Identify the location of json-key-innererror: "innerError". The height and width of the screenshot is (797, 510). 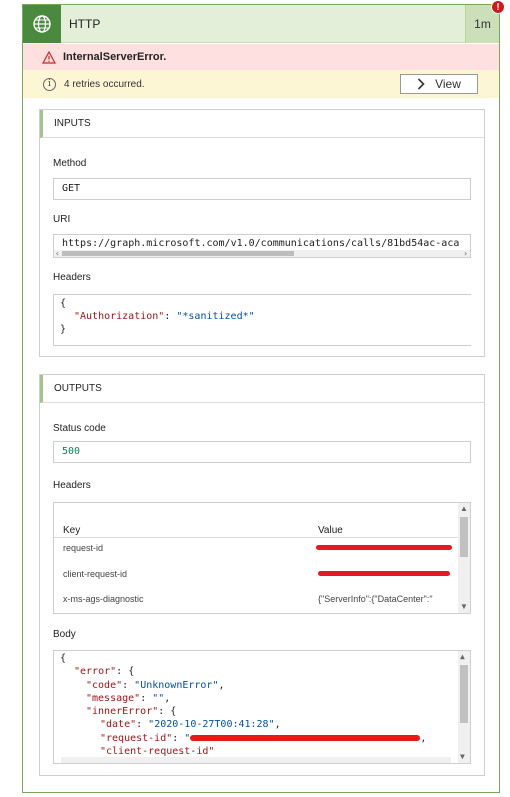
(122, 712).